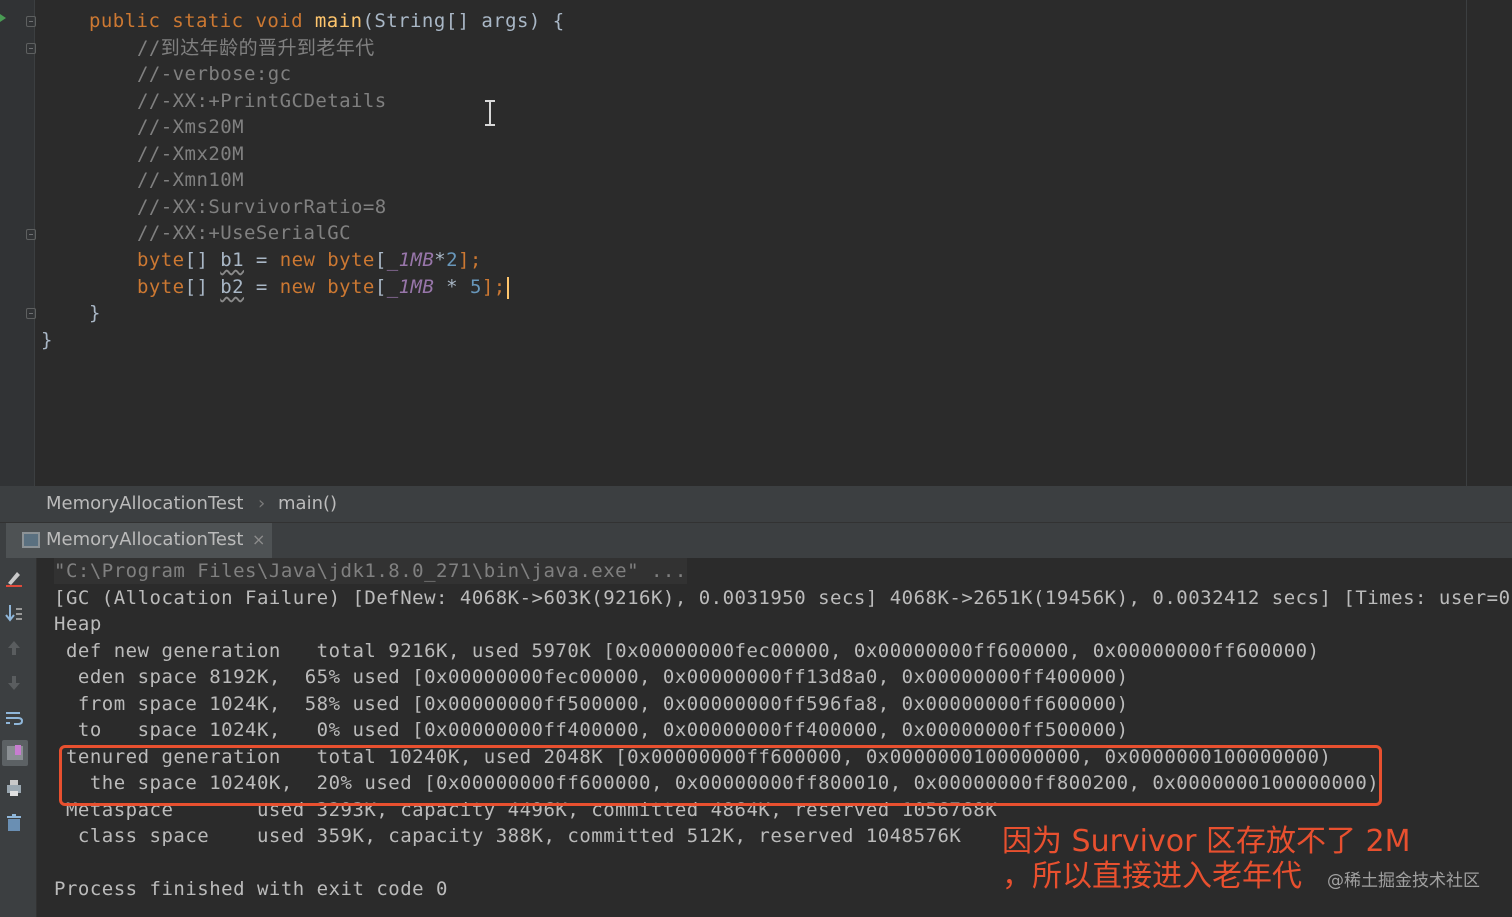 The image size is (1512, 917). Describe the element at coordinates (1466, 243) in the screenshot. I see `right-margin-guide` at that location.